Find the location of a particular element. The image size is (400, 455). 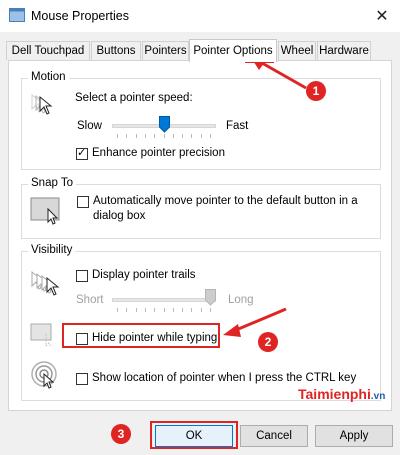

watermark-brand: Taimienphi.vn is located at coordinates (341, 394).